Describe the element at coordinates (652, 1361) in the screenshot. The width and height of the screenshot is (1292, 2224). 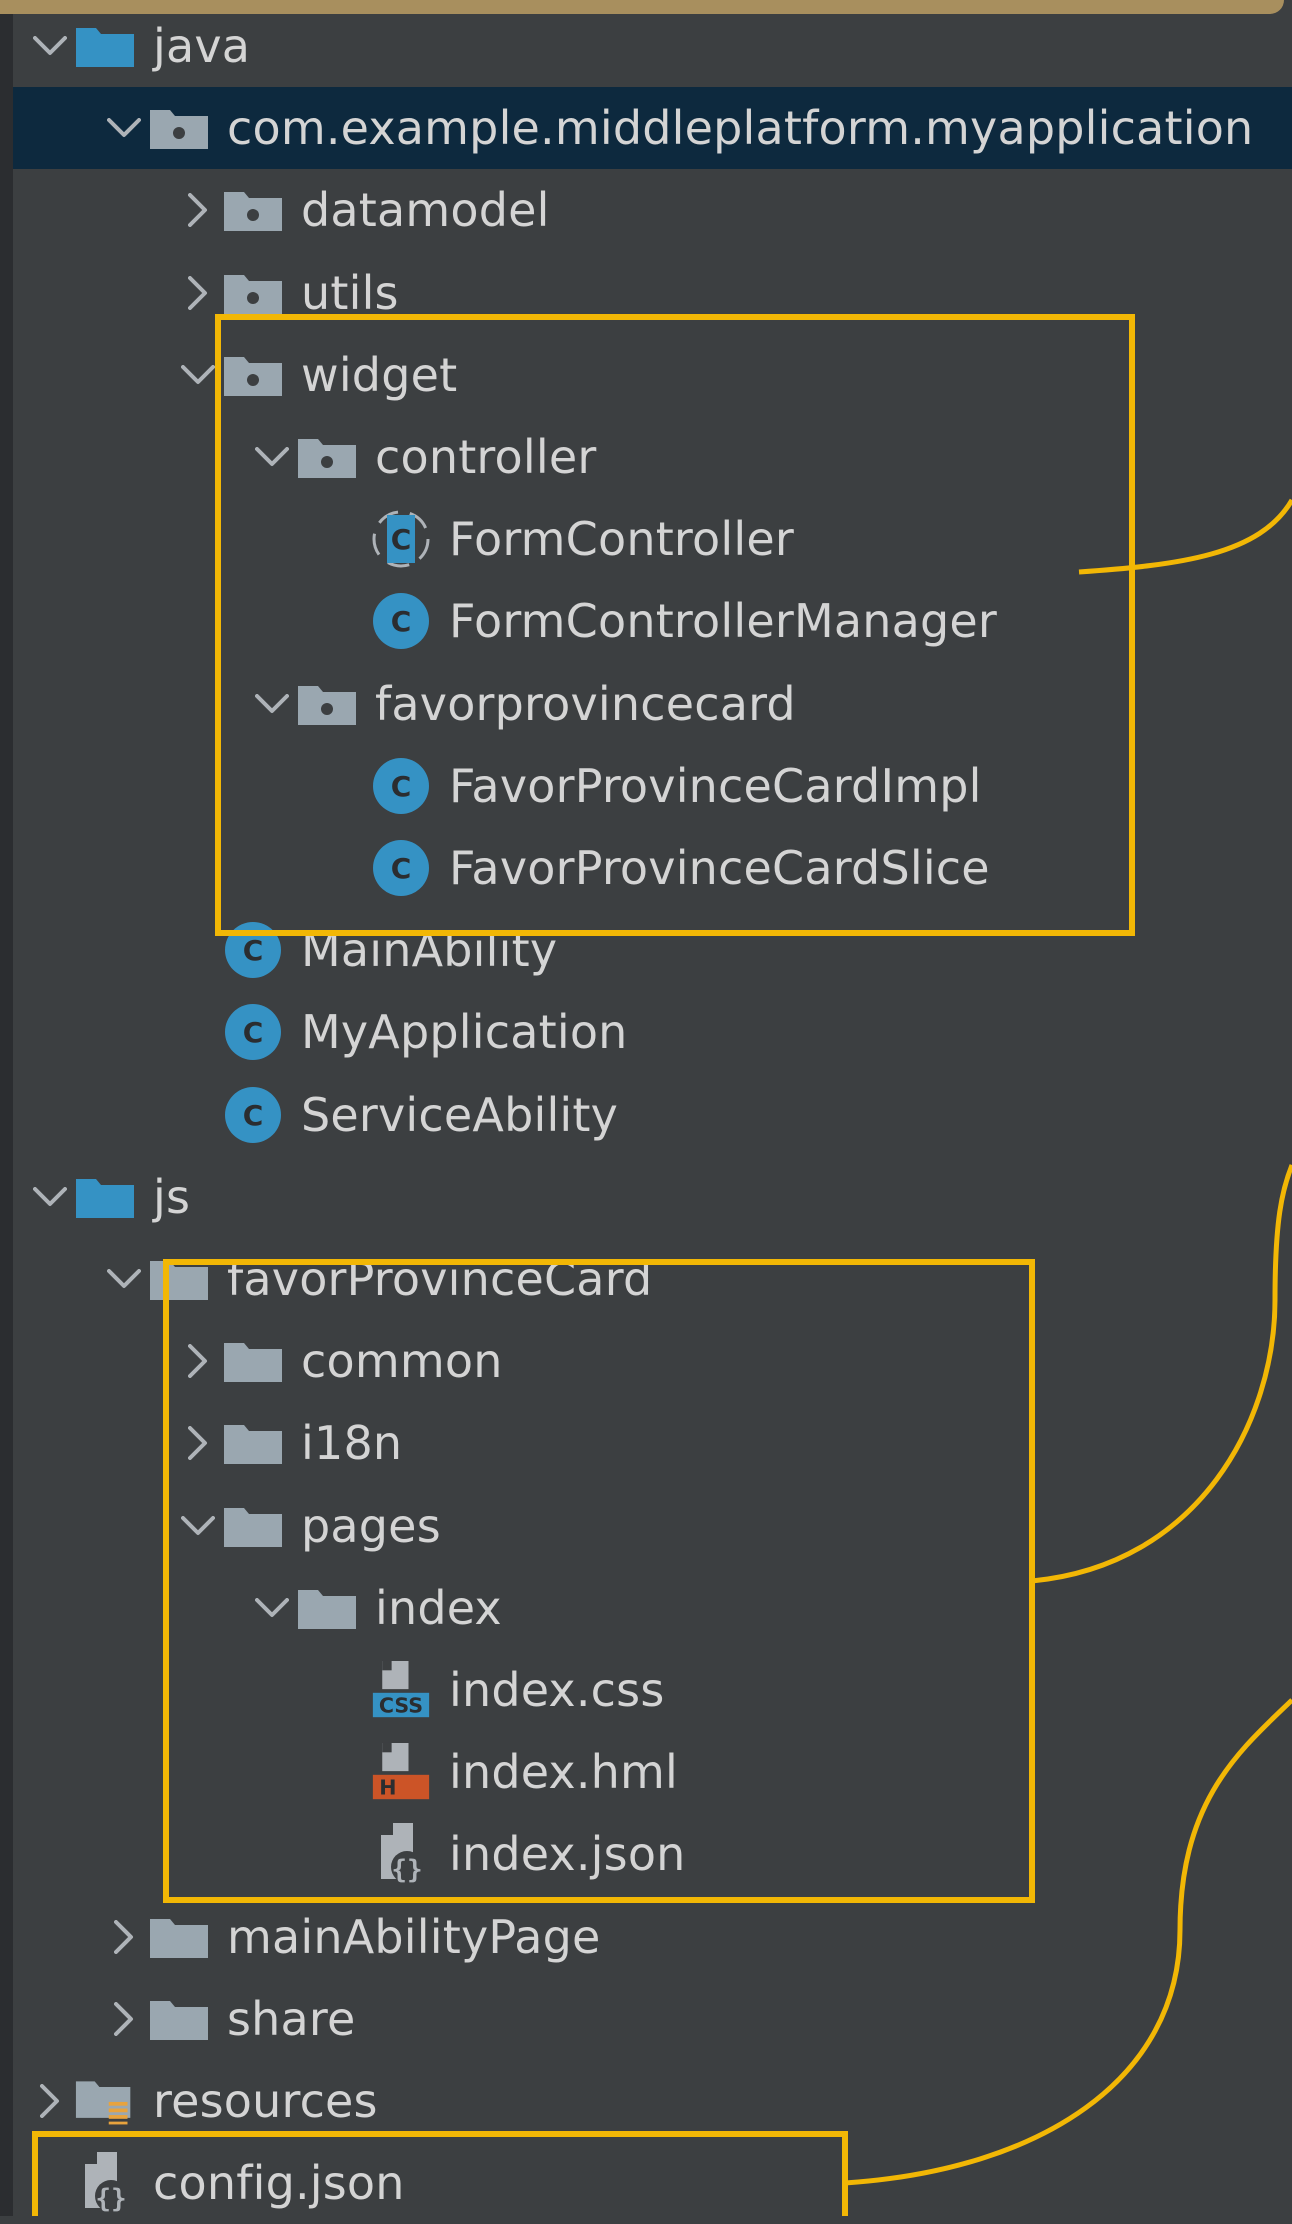
I see `tree-row: common` at that location.